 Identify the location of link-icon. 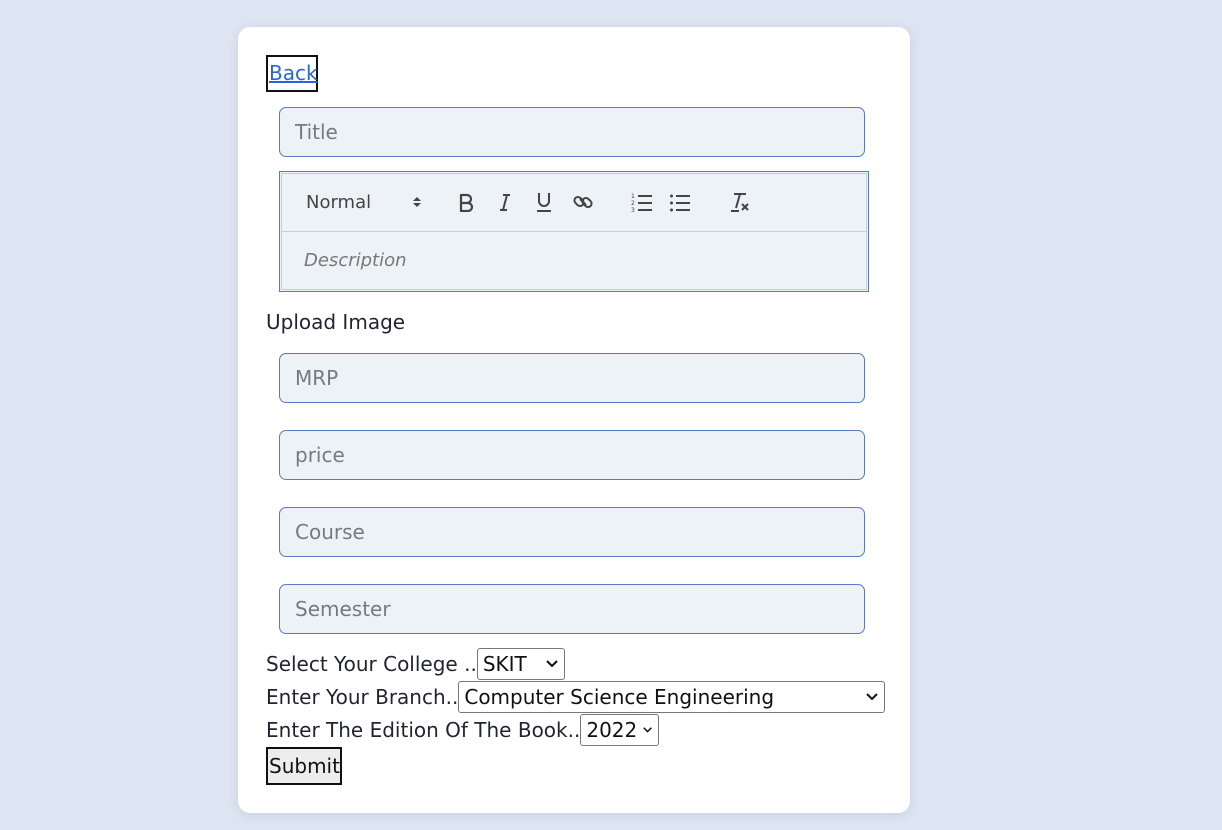
(583, 202).